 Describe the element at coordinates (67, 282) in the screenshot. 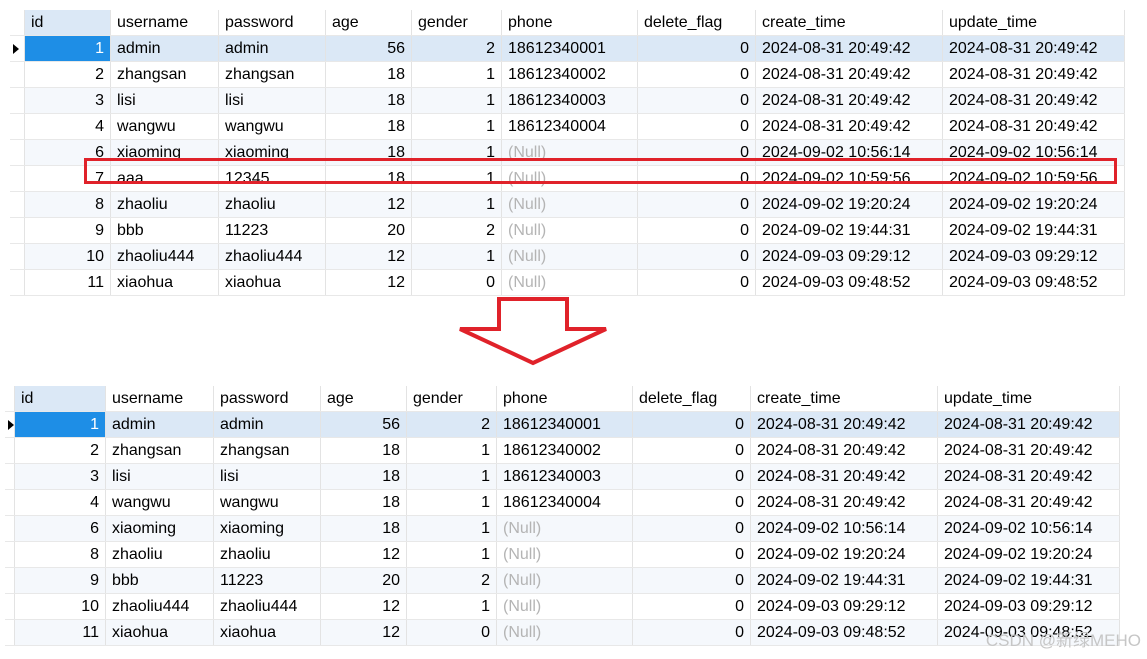

I see `cell-id: 11` at that location.